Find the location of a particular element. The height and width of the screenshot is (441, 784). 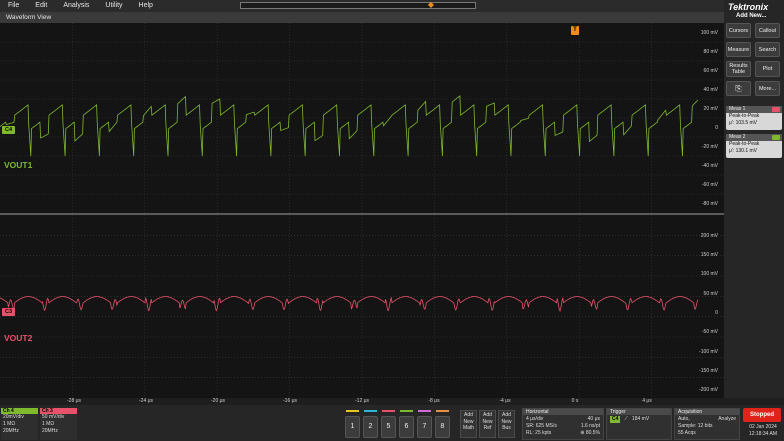

time-tick: -16 μs is located at coordinates (290, 401).